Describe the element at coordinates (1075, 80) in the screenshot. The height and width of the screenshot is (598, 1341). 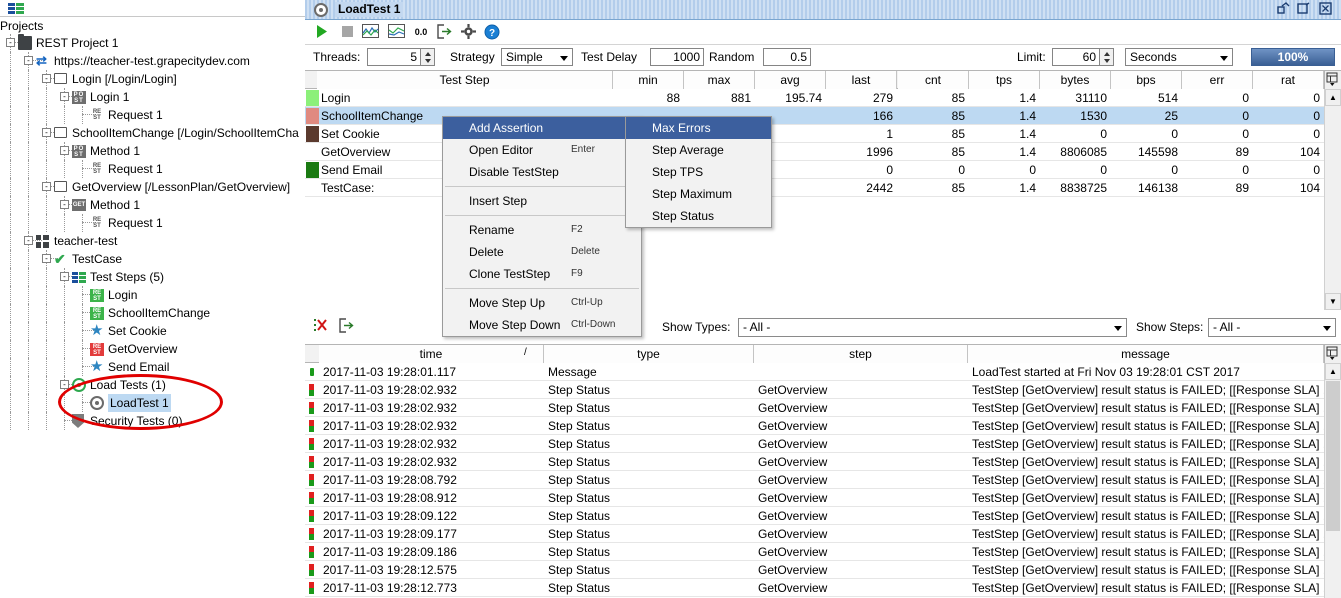
I see `stats-column-header: bytes` at that location.